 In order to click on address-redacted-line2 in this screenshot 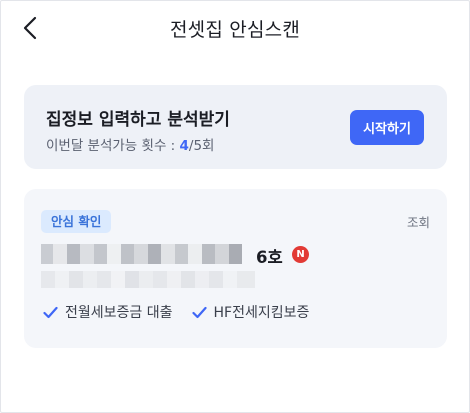, I will do `click(148, 279)`.